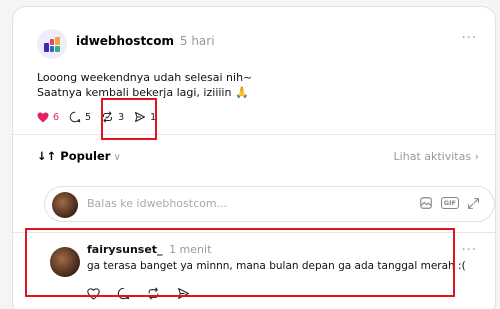 The width and height of the screenshot is (500, 309). I want to click on reply-tools: GIF, so click(445, 203).